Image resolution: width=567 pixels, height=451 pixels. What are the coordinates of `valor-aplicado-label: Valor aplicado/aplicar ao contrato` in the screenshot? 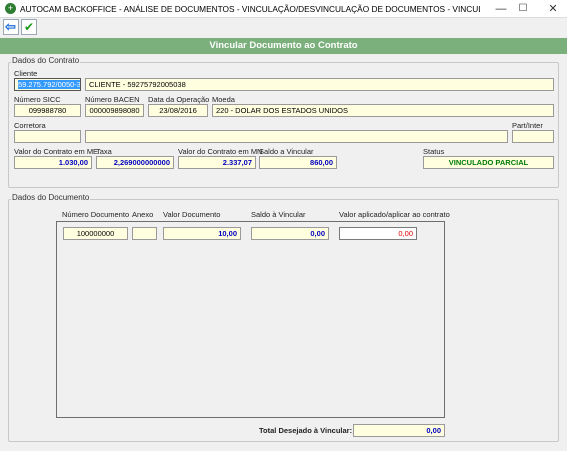 It's located at (394, 214).